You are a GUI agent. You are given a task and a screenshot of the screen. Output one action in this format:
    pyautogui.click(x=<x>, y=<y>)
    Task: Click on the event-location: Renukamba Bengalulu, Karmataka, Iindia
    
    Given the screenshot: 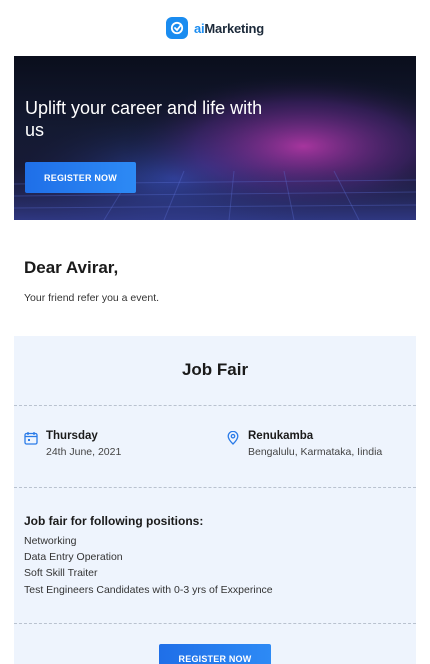 What is the action you would take?
    pyautogui.click(x=304, y=444)
    